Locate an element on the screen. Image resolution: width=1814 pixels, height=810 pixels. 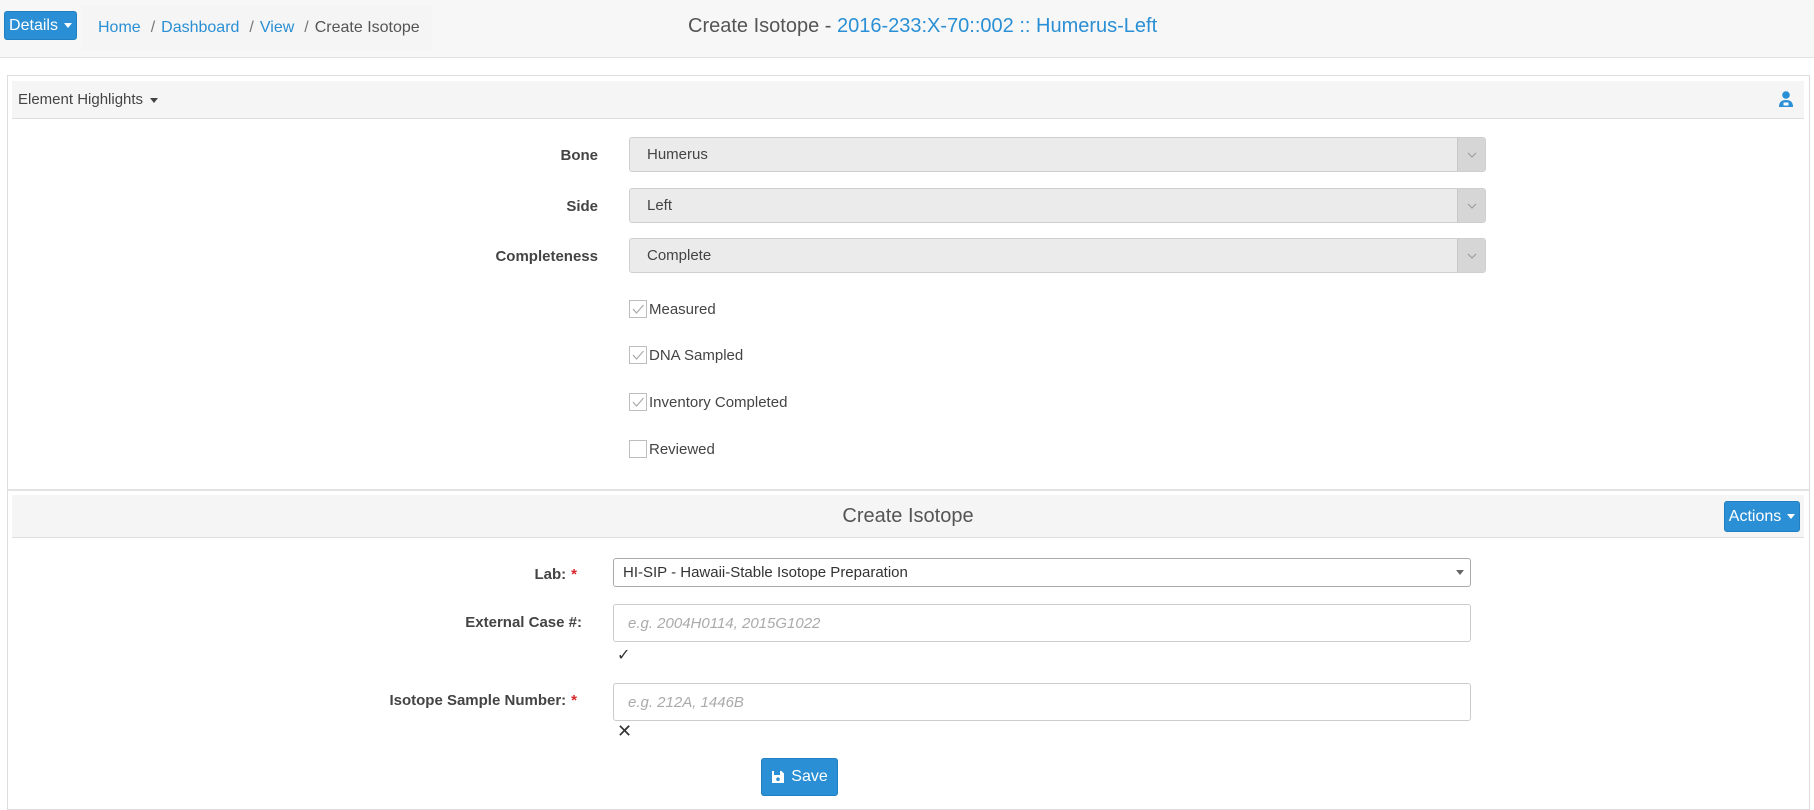
bone-label: Bone is located at coordinates (579, 155).